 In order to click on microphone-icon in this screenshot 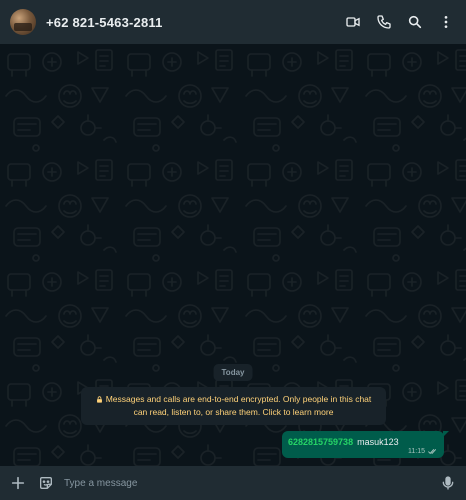, I will do `click(448, 483)`.